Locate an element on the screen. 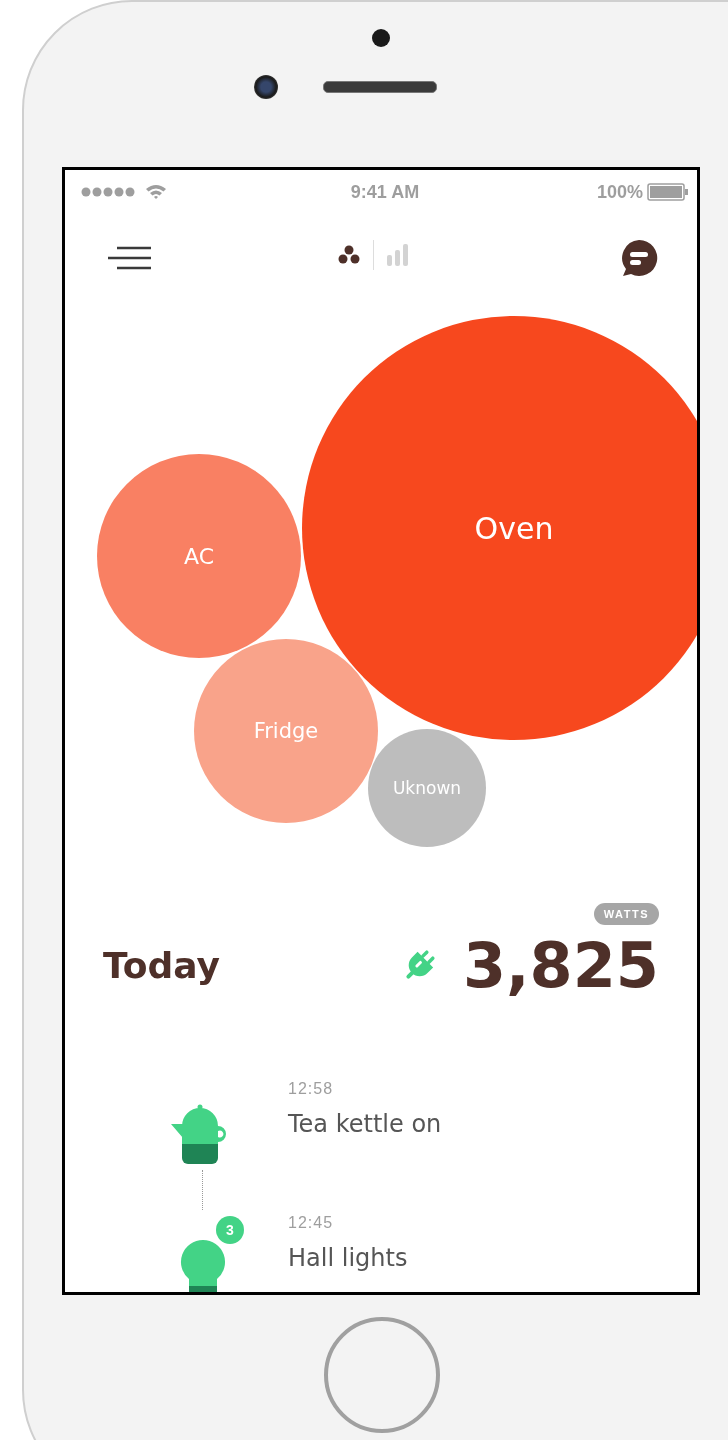 Image resolution: width=728 pixels, height=1440 pixels. sensor-icon is located at coordinates (381, 38).